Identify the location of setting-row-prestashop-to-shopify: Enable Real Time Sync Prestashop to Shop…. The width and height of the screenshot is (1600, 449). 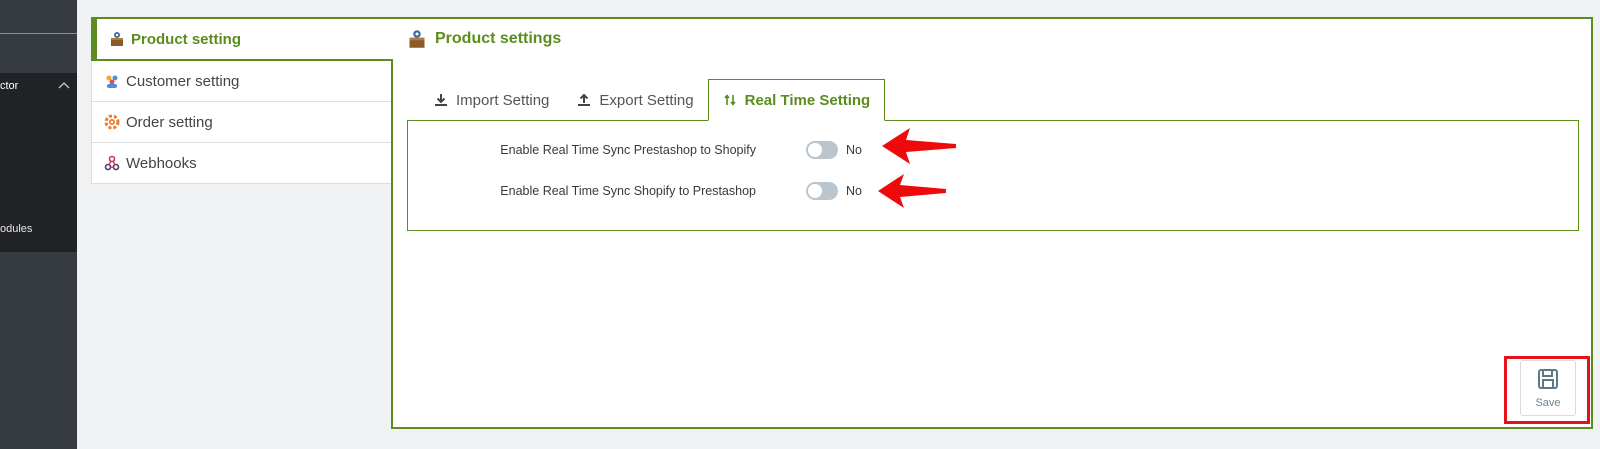
(993, 150).